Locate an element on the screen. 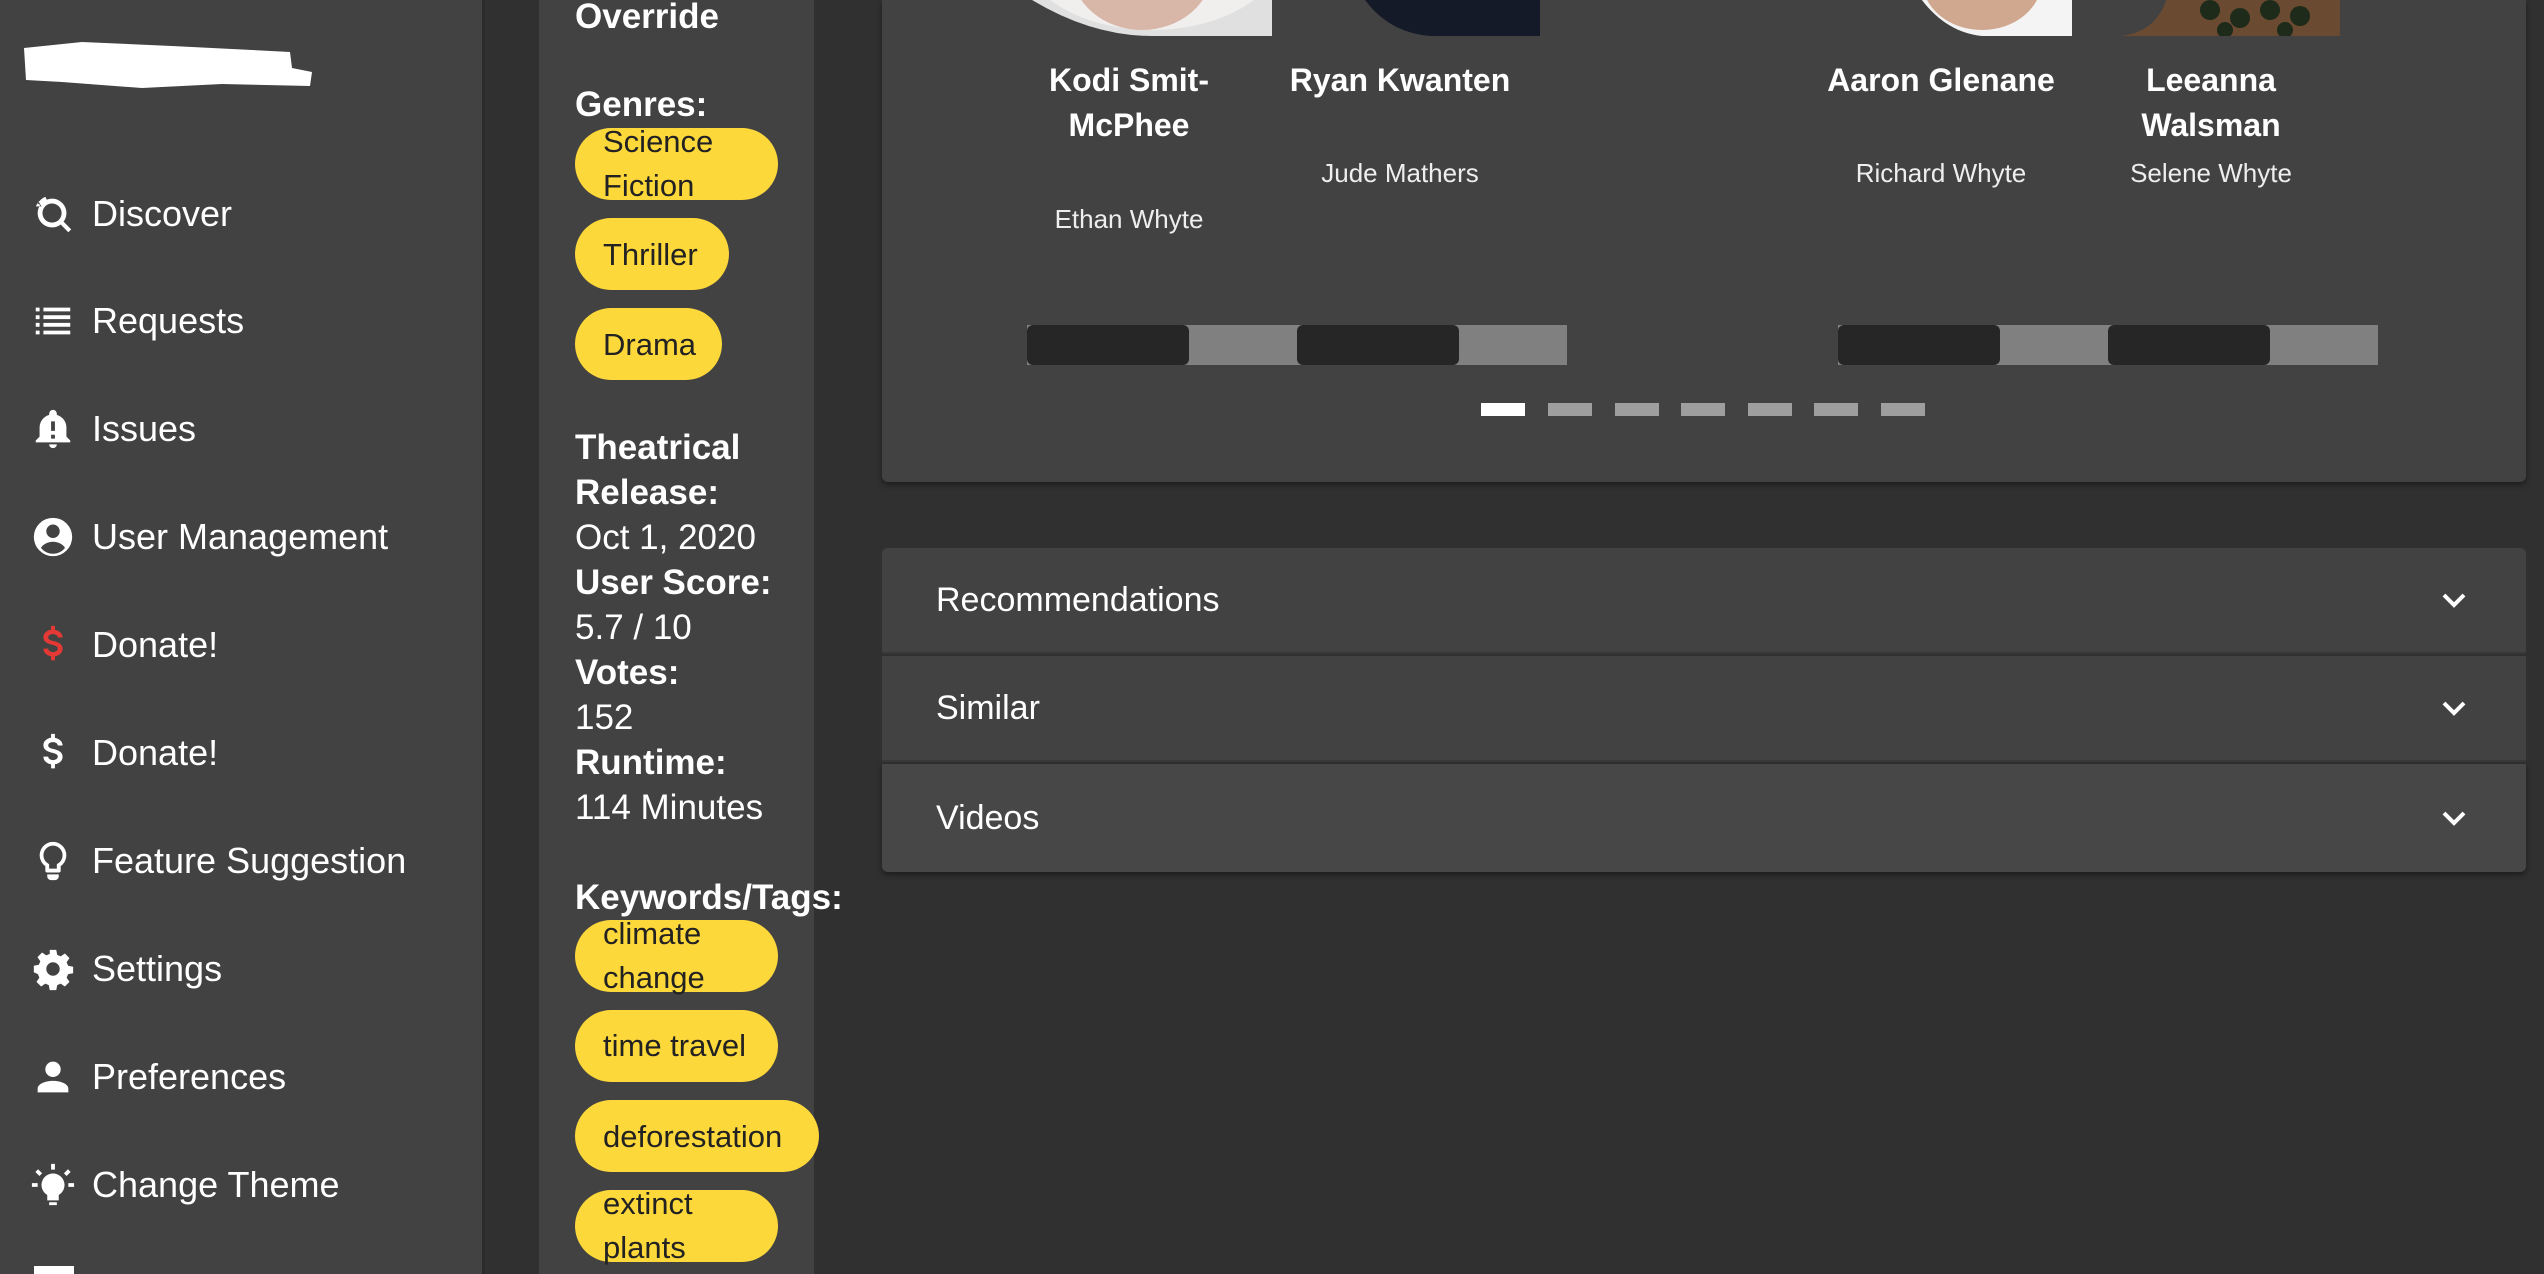 This screenshot has width=2544, height=1274. override-label: Override is located at coordinates (647, 18).